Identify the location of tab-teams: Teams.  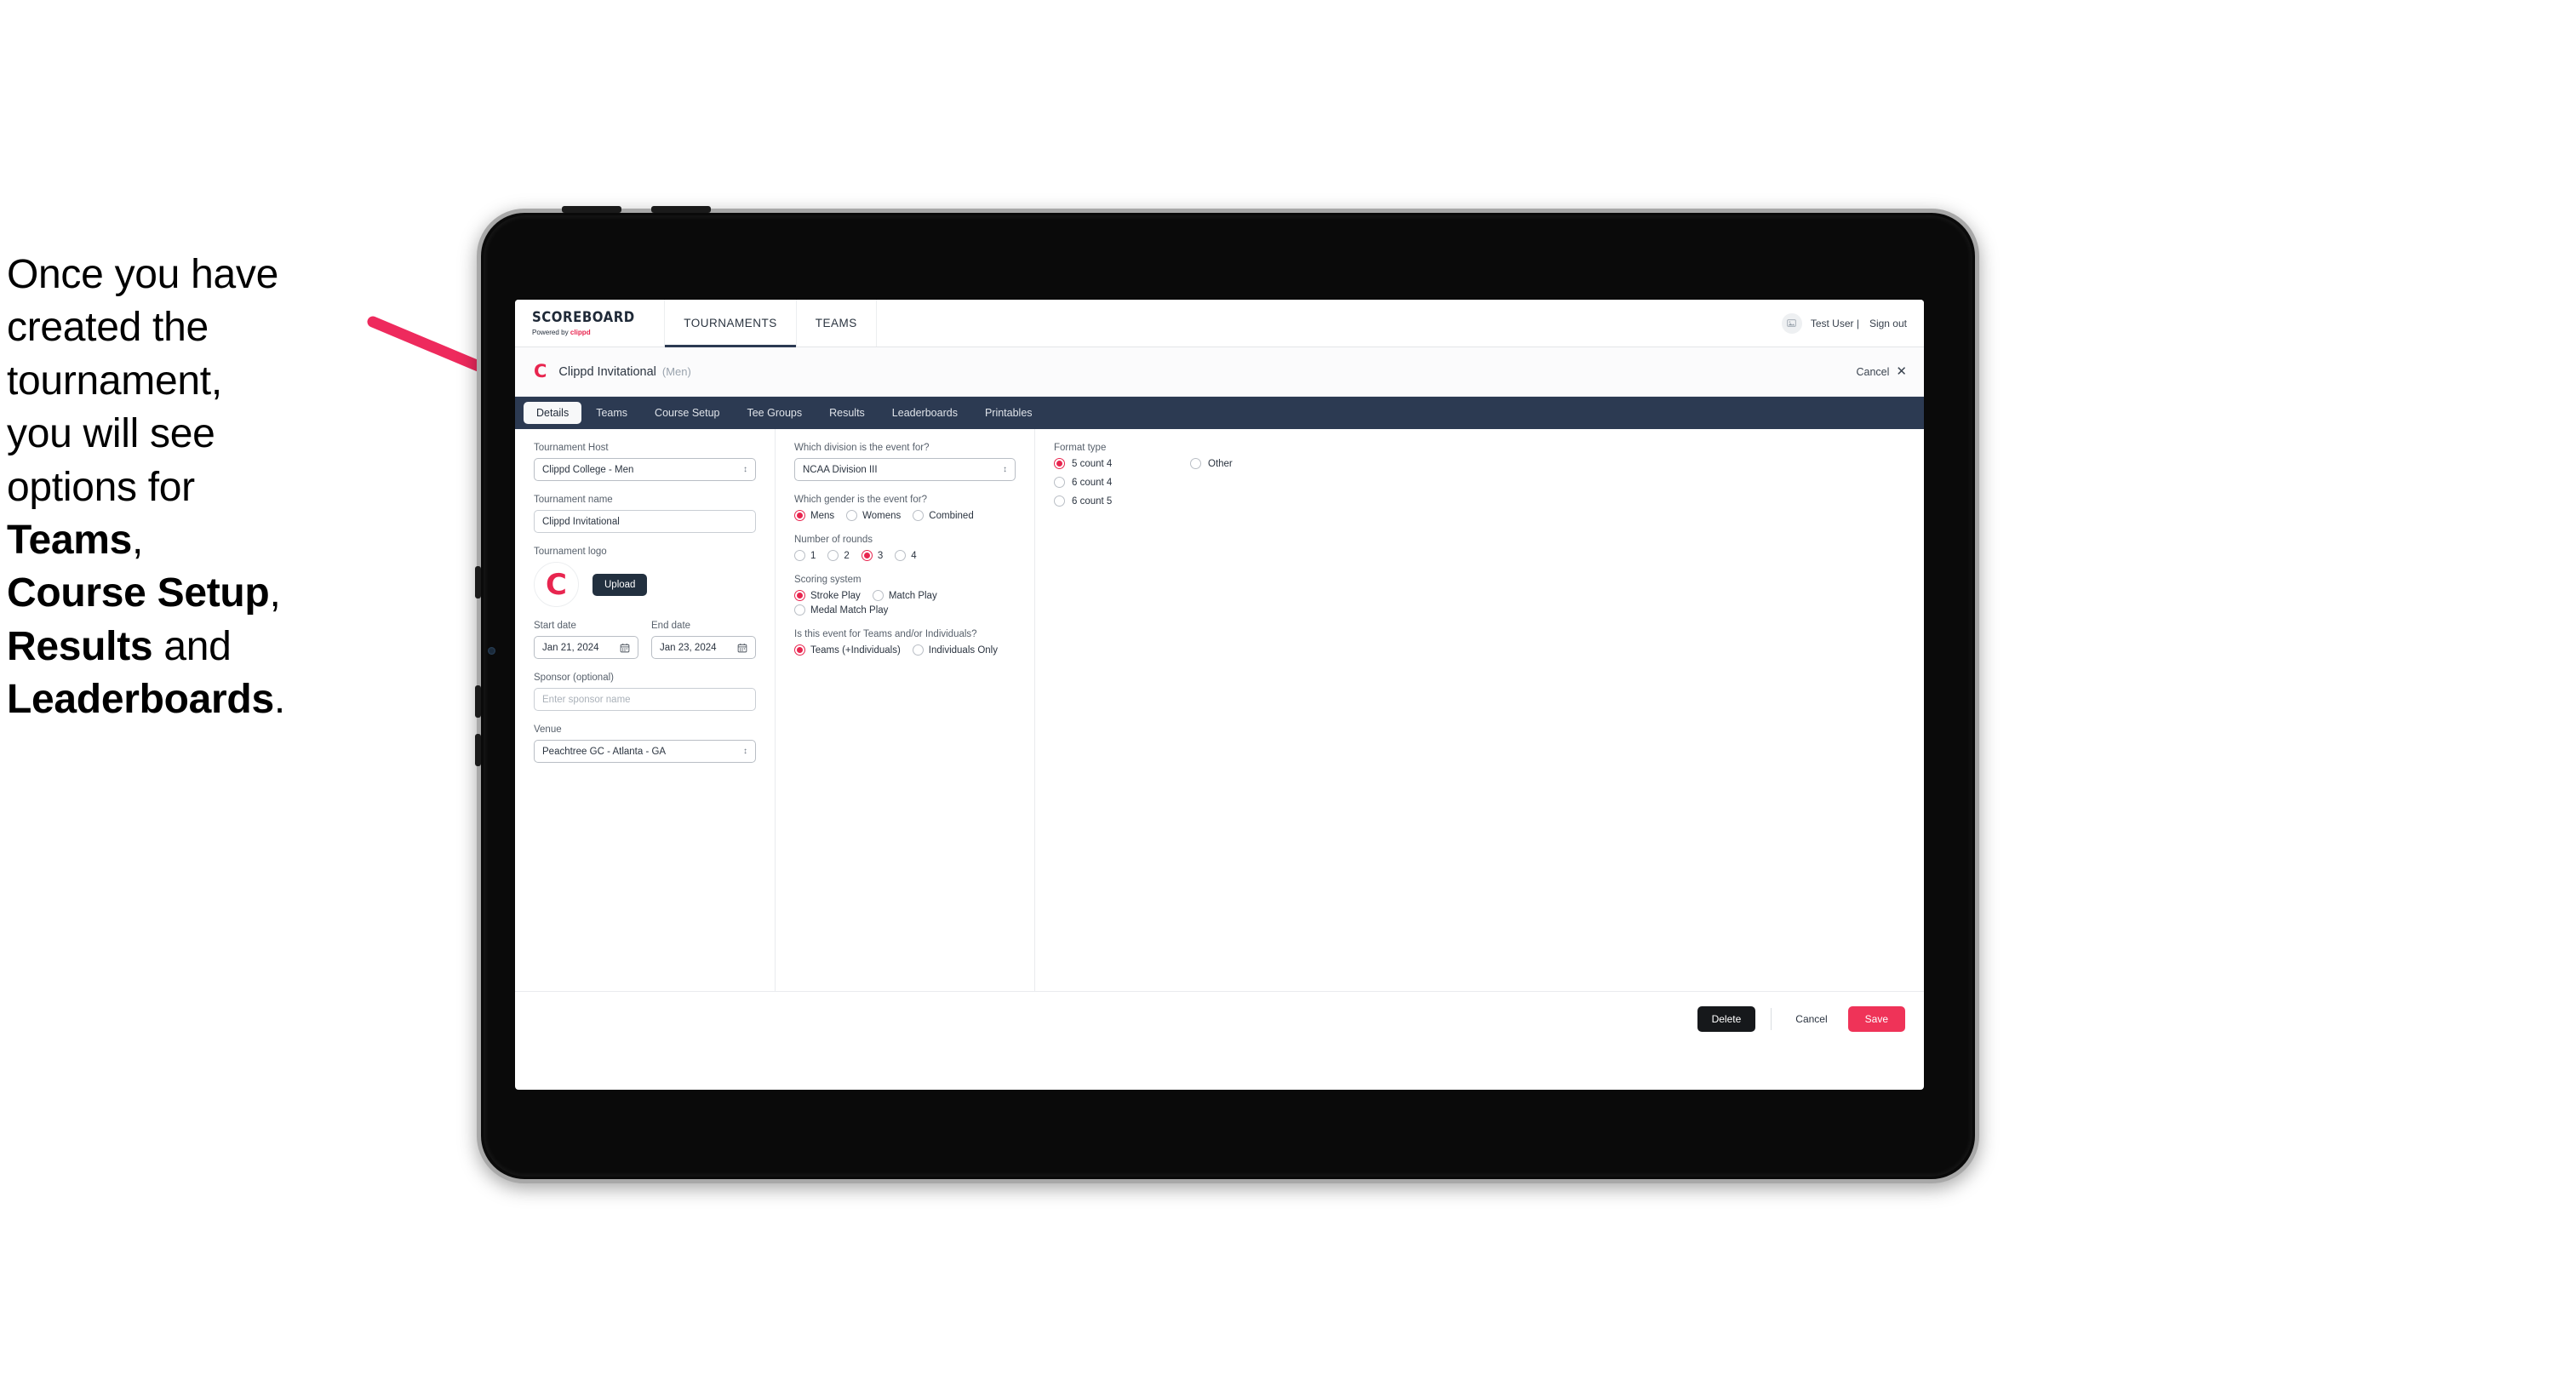
(611, 413).